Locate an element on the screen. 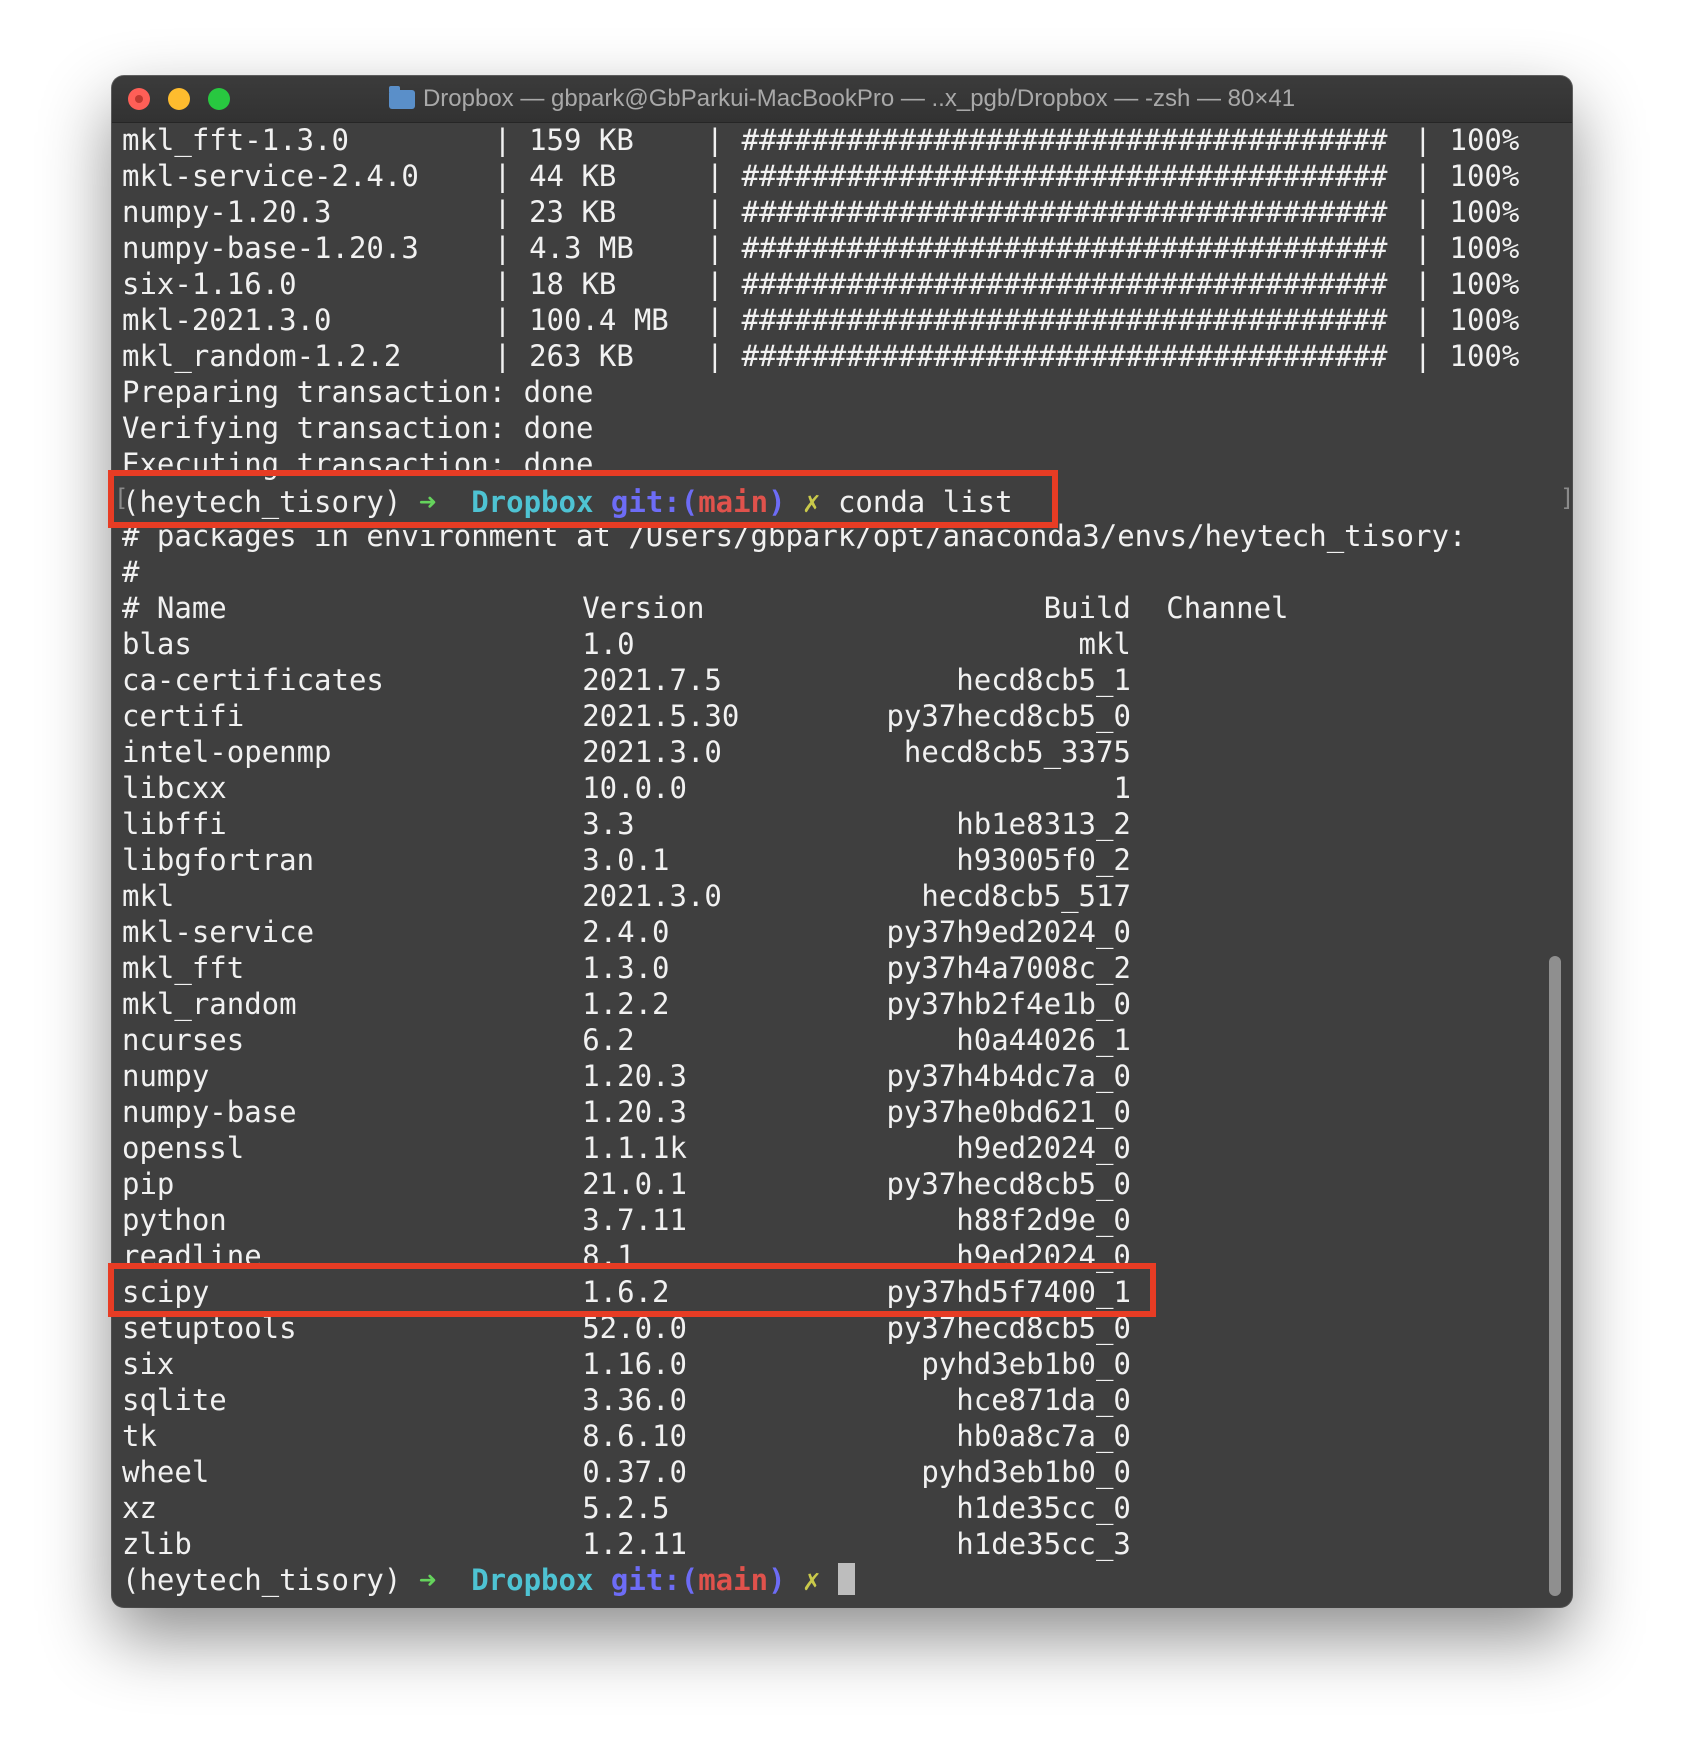  package-name: openssl is located at coordinates (183, 1148).